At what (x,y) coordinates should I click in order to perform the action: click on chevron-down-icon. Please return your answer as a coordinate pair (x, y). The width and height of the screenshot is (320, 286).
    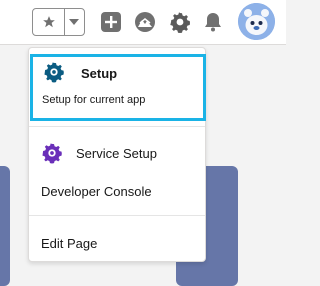
    Looking at the image, I should click on (74, 22).